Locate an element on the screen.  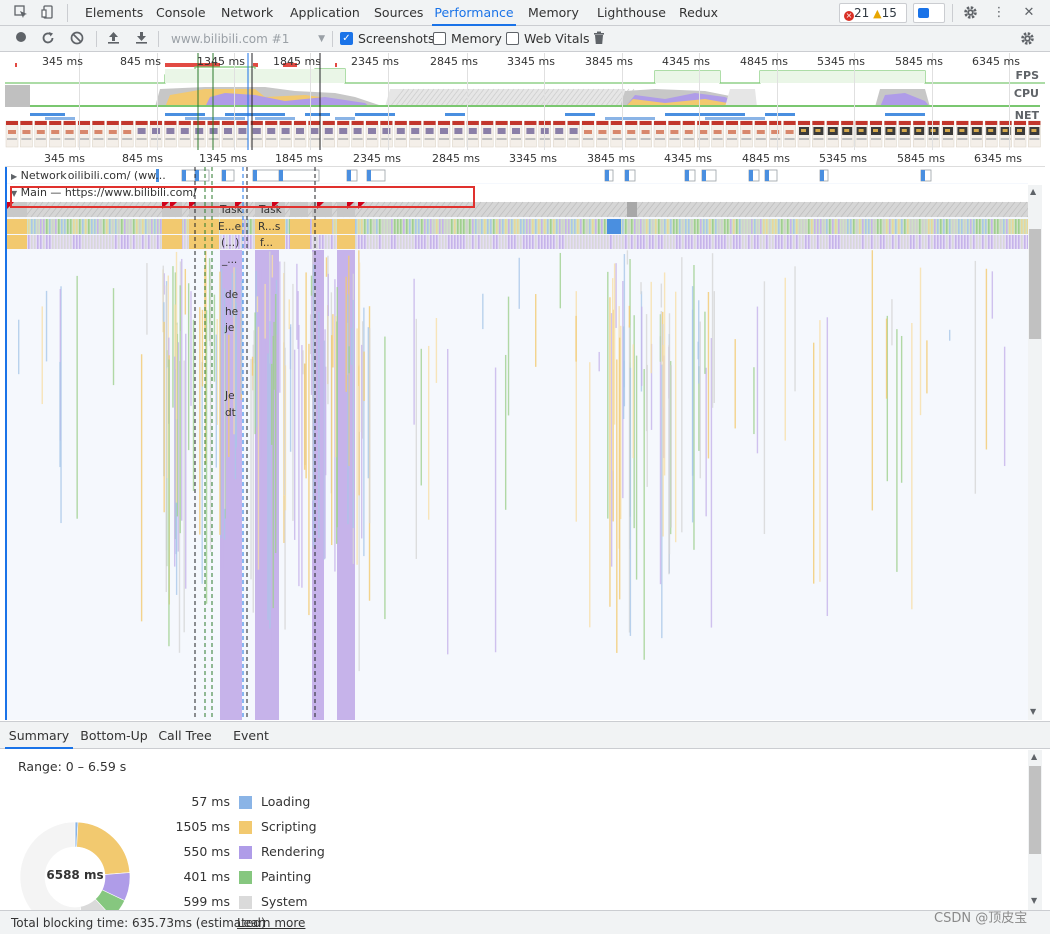
details-tab-summary: Summary is located at coordinates (39, 735).